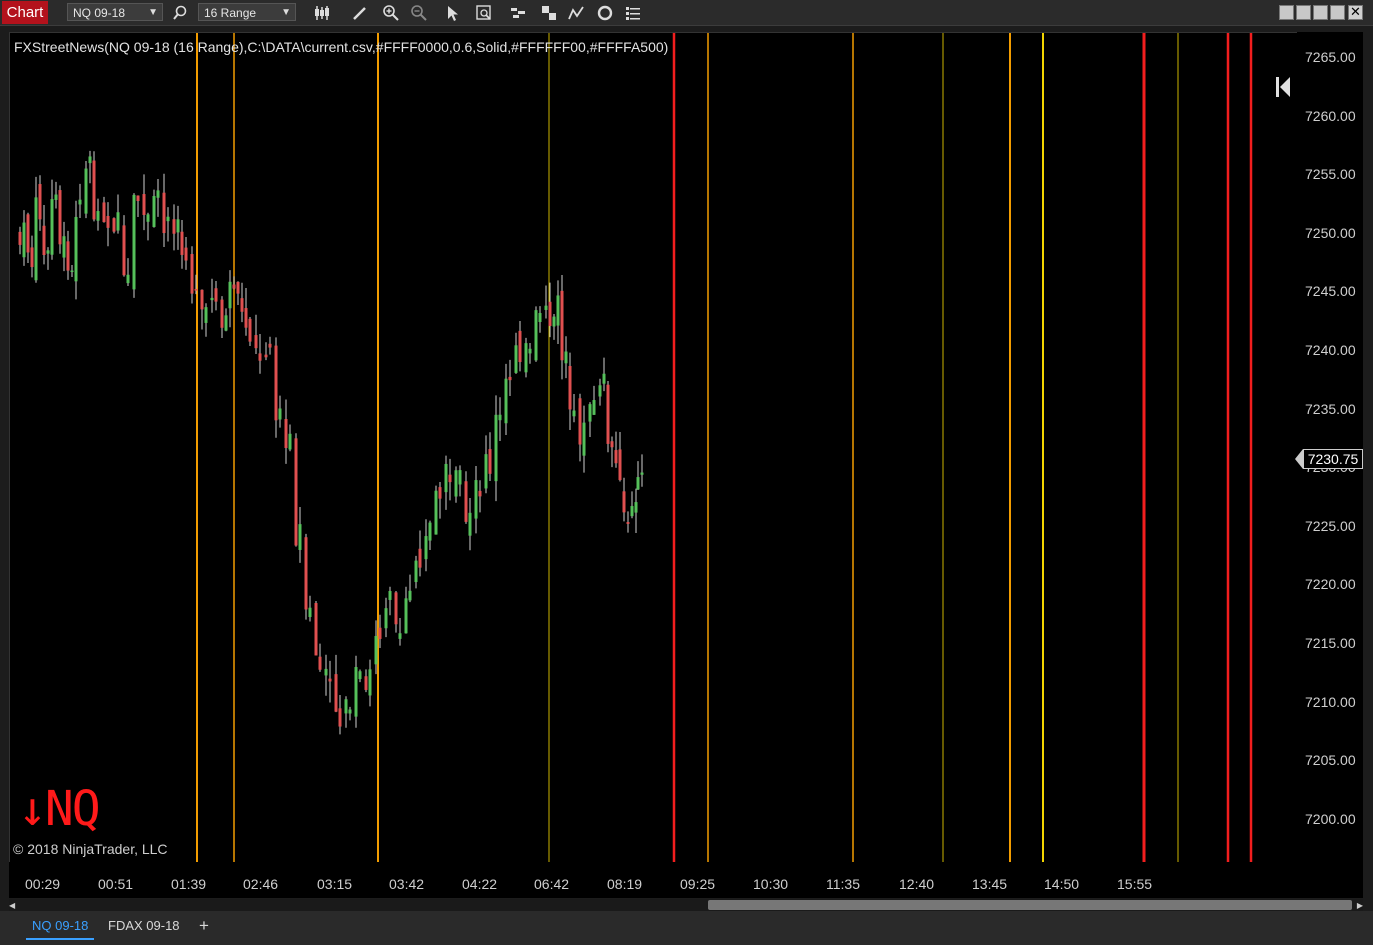 Image resolution: width=1373 pixels, height=945 pixels. What do you see at coordinates (917, 884) in the screenshot?
I see `time-tick-label: 12:40` at bounding box center [917, 884].